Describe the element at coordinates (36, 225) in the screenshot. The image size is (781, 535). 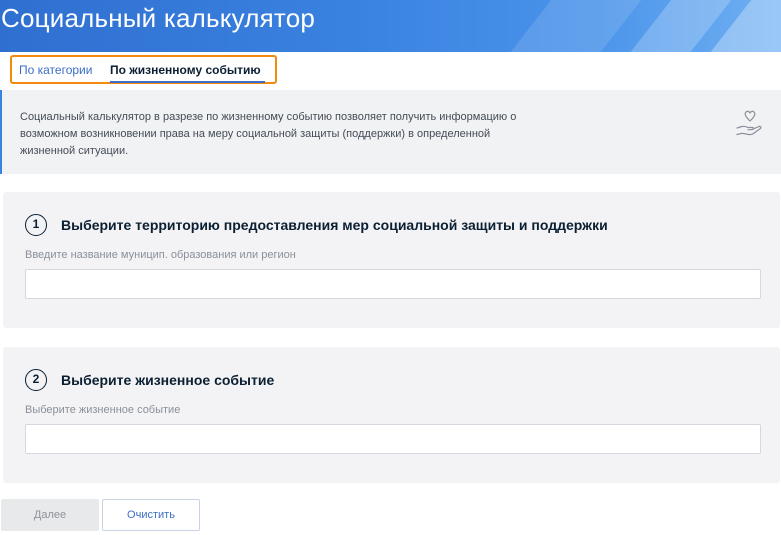
I see `step-number: 1` at that location.